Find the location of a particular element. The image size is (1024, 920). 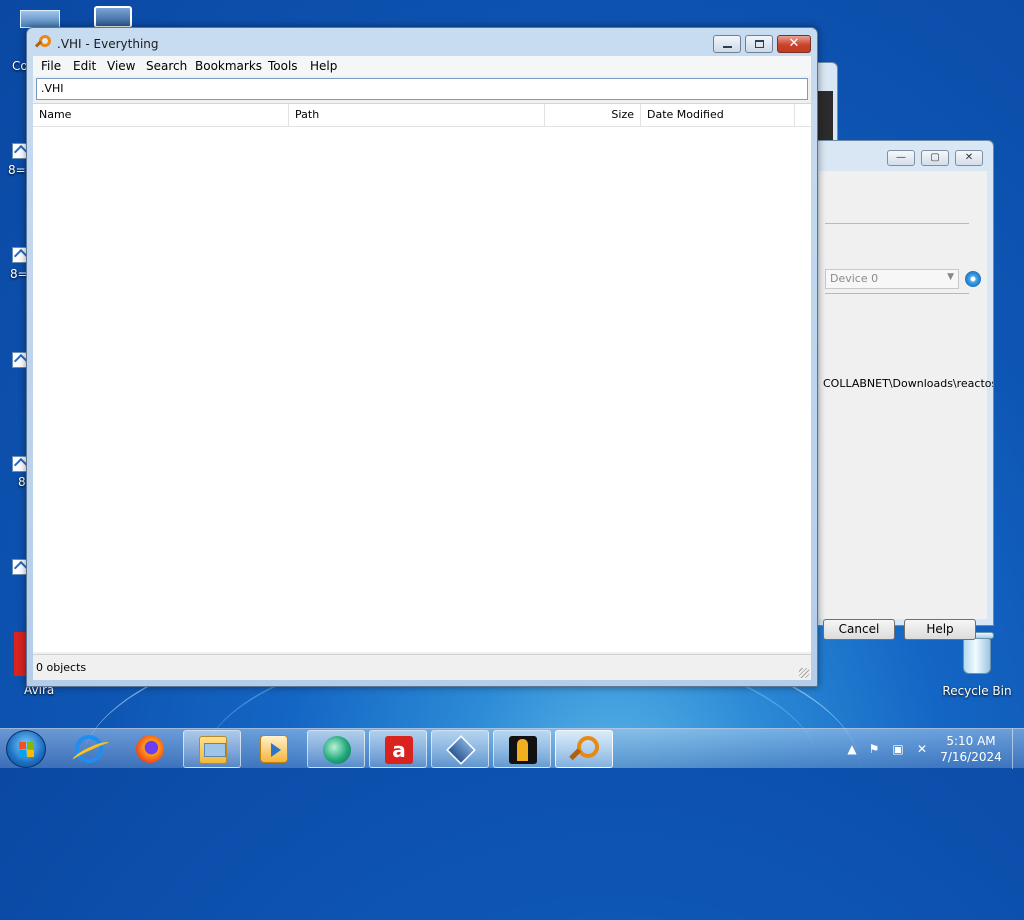

network-icon: ▣ is located at coordinates (898, 749).